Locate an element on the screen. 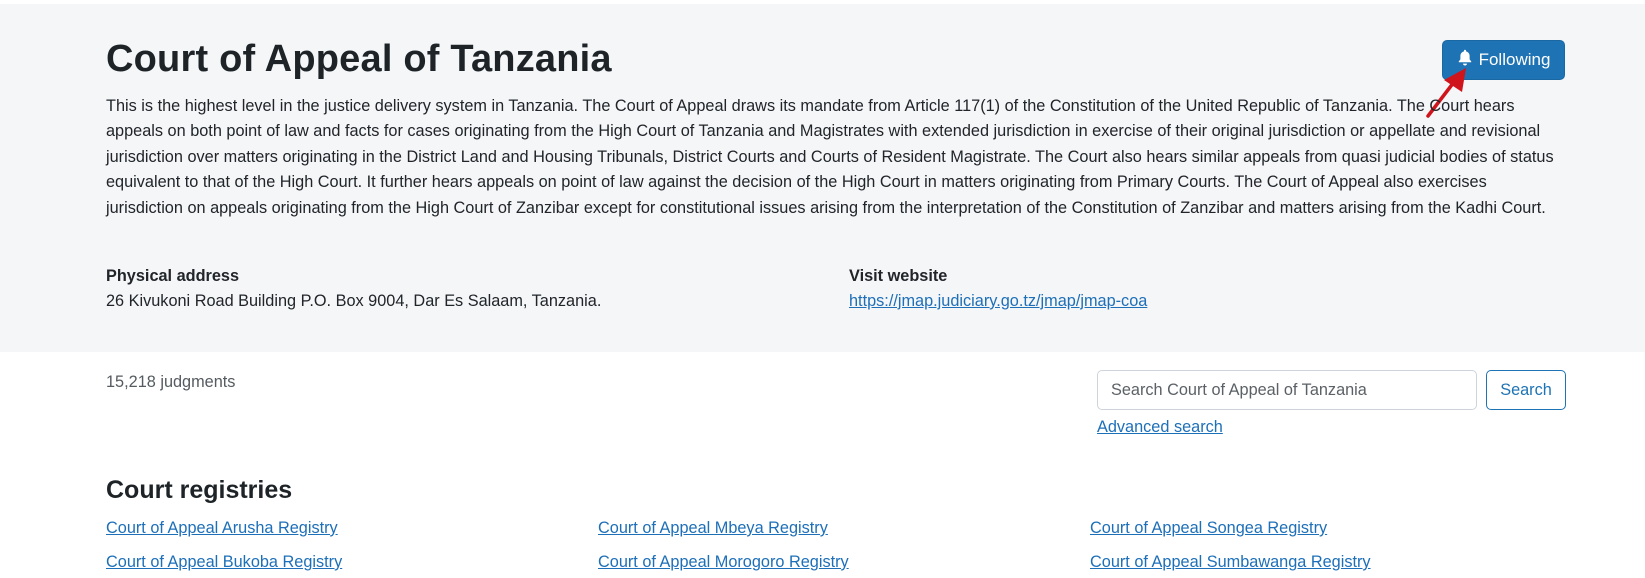  registry-link-morogoro: Court of Appeal Morogoro Registry is located at coordinates (723, 562).